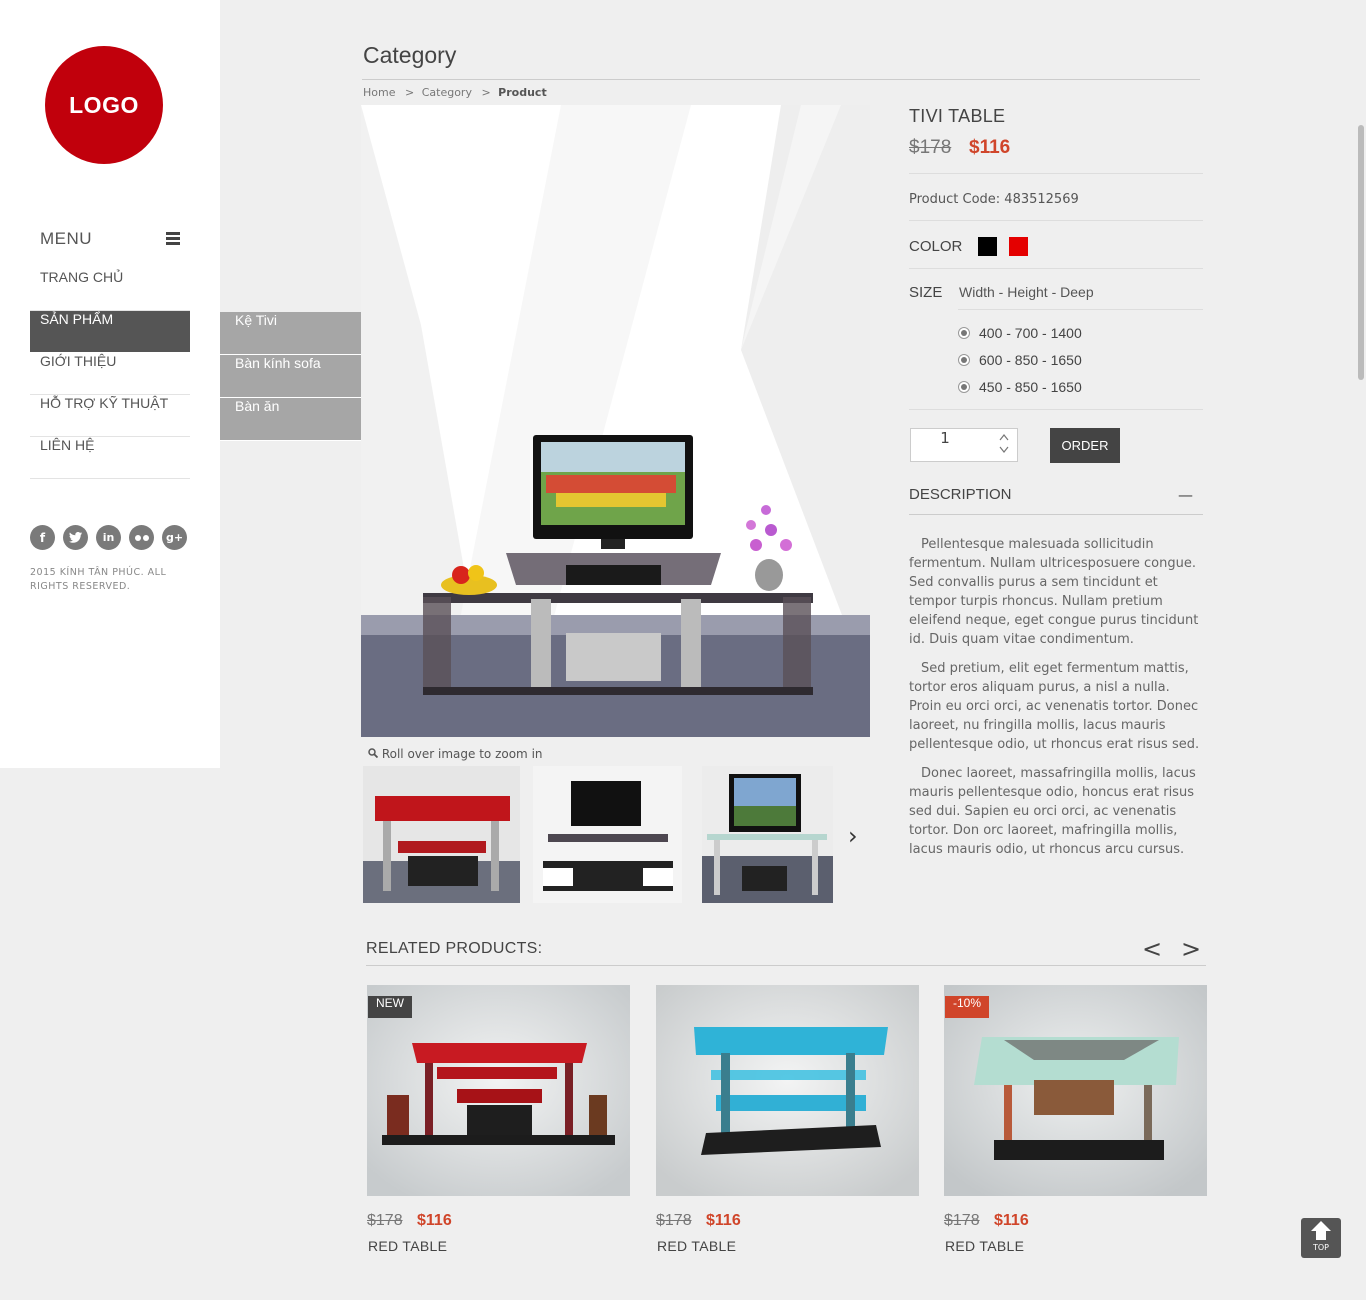 The height and width of the screenshot is (1300, 1366). Describe the element at coordinates (110, 240) in the screenshot. I see `menu-header: MENU` at that location.